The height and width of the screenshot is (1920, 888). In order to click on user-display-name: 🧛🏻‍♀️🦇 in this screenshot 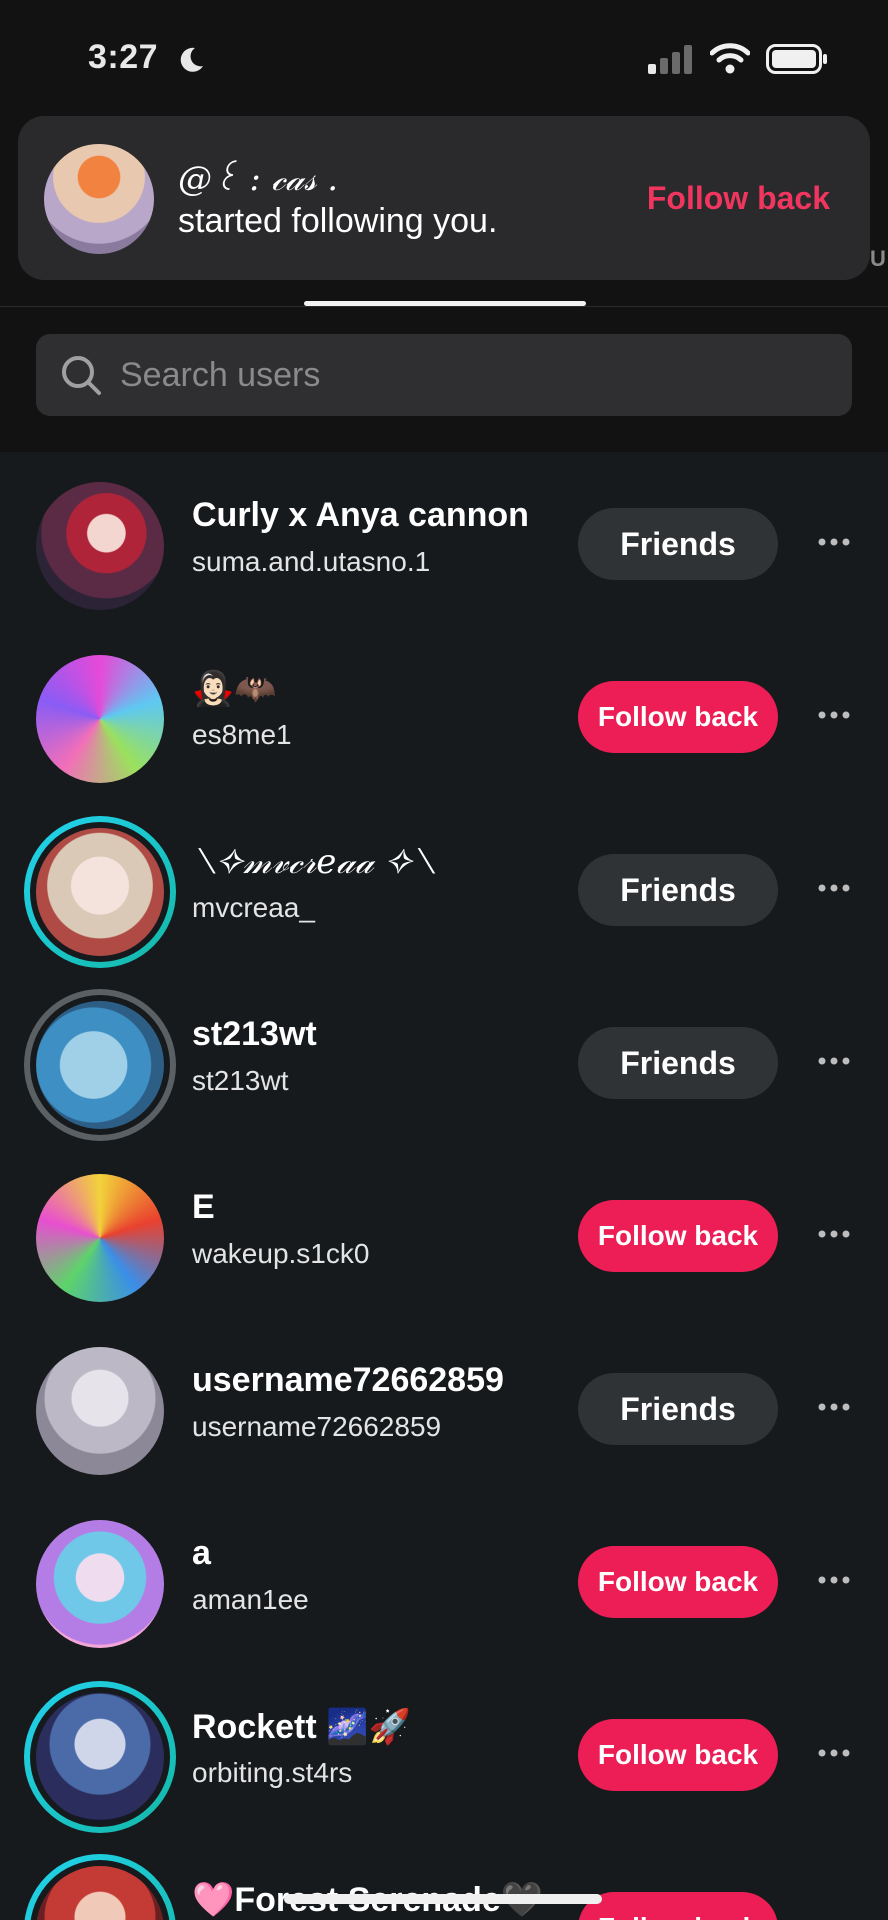, I will do `click(234, 689)`.